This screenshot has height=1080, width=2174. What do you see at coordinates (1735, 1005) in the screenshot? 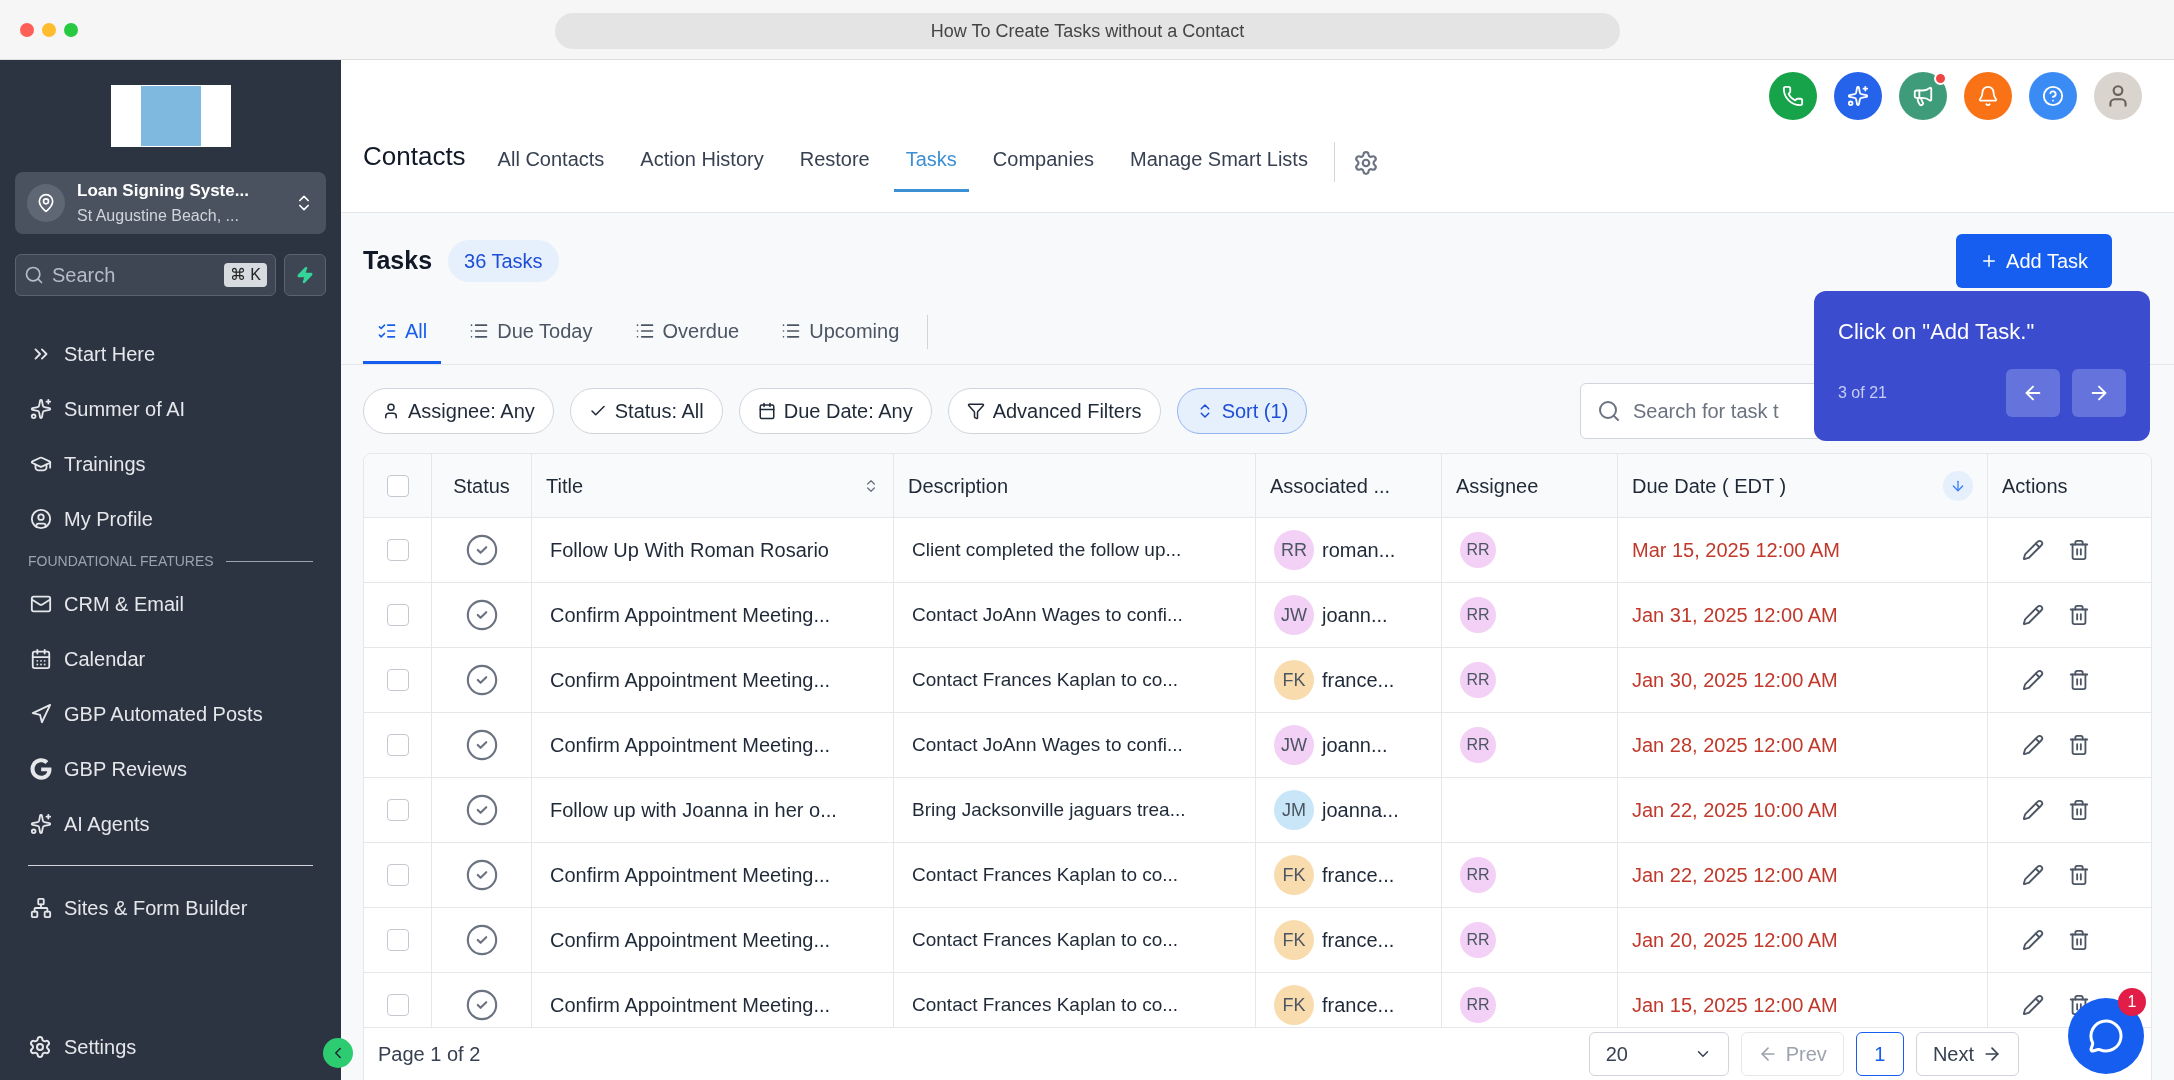
I see `due-date: Jan 15, 2025 12:00 AM` at bounding box center [1735, 1005].